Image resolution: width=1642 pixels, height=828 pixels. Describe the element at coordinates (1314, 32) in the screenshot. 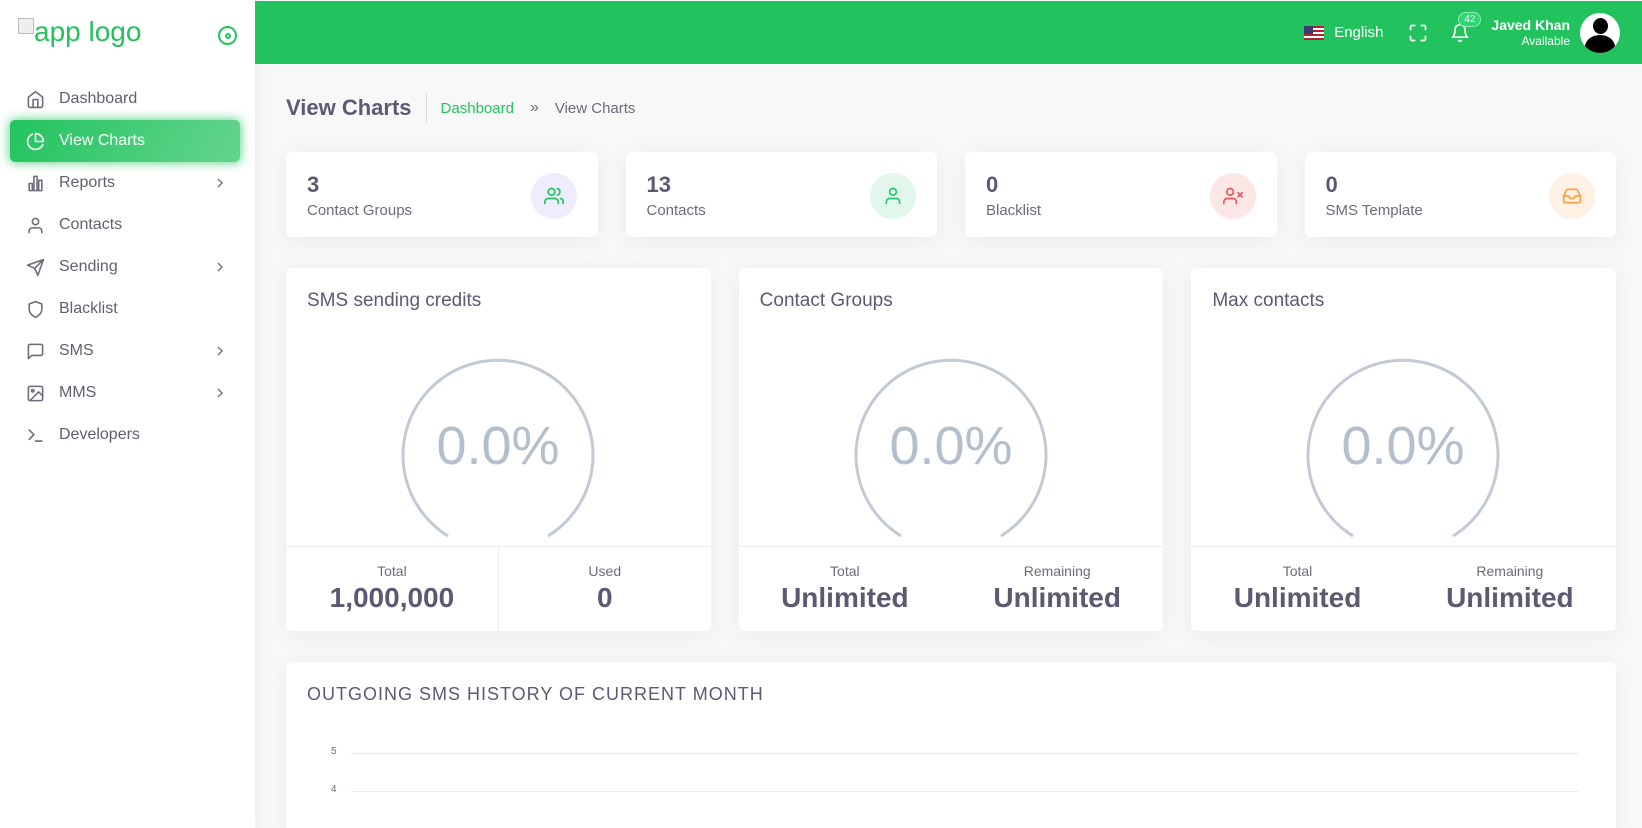

I see `us-flag-icon` at that location.